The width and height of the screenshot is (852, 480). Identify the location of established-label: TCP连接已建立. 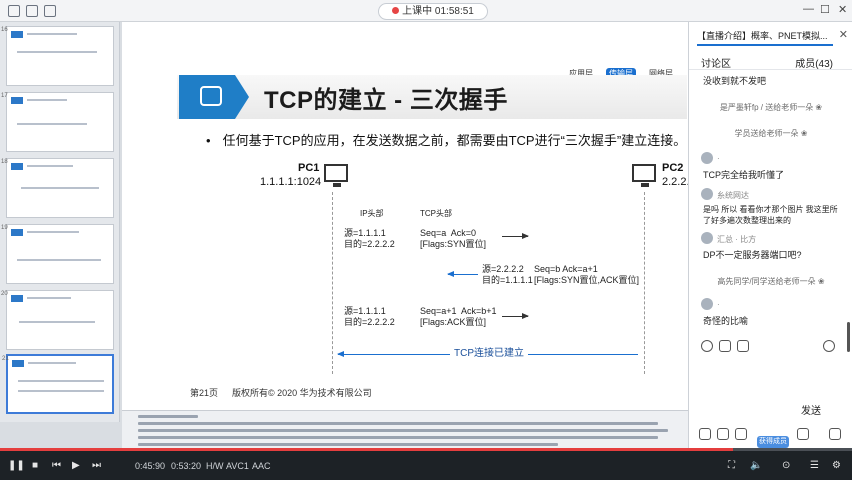
(489, 354).